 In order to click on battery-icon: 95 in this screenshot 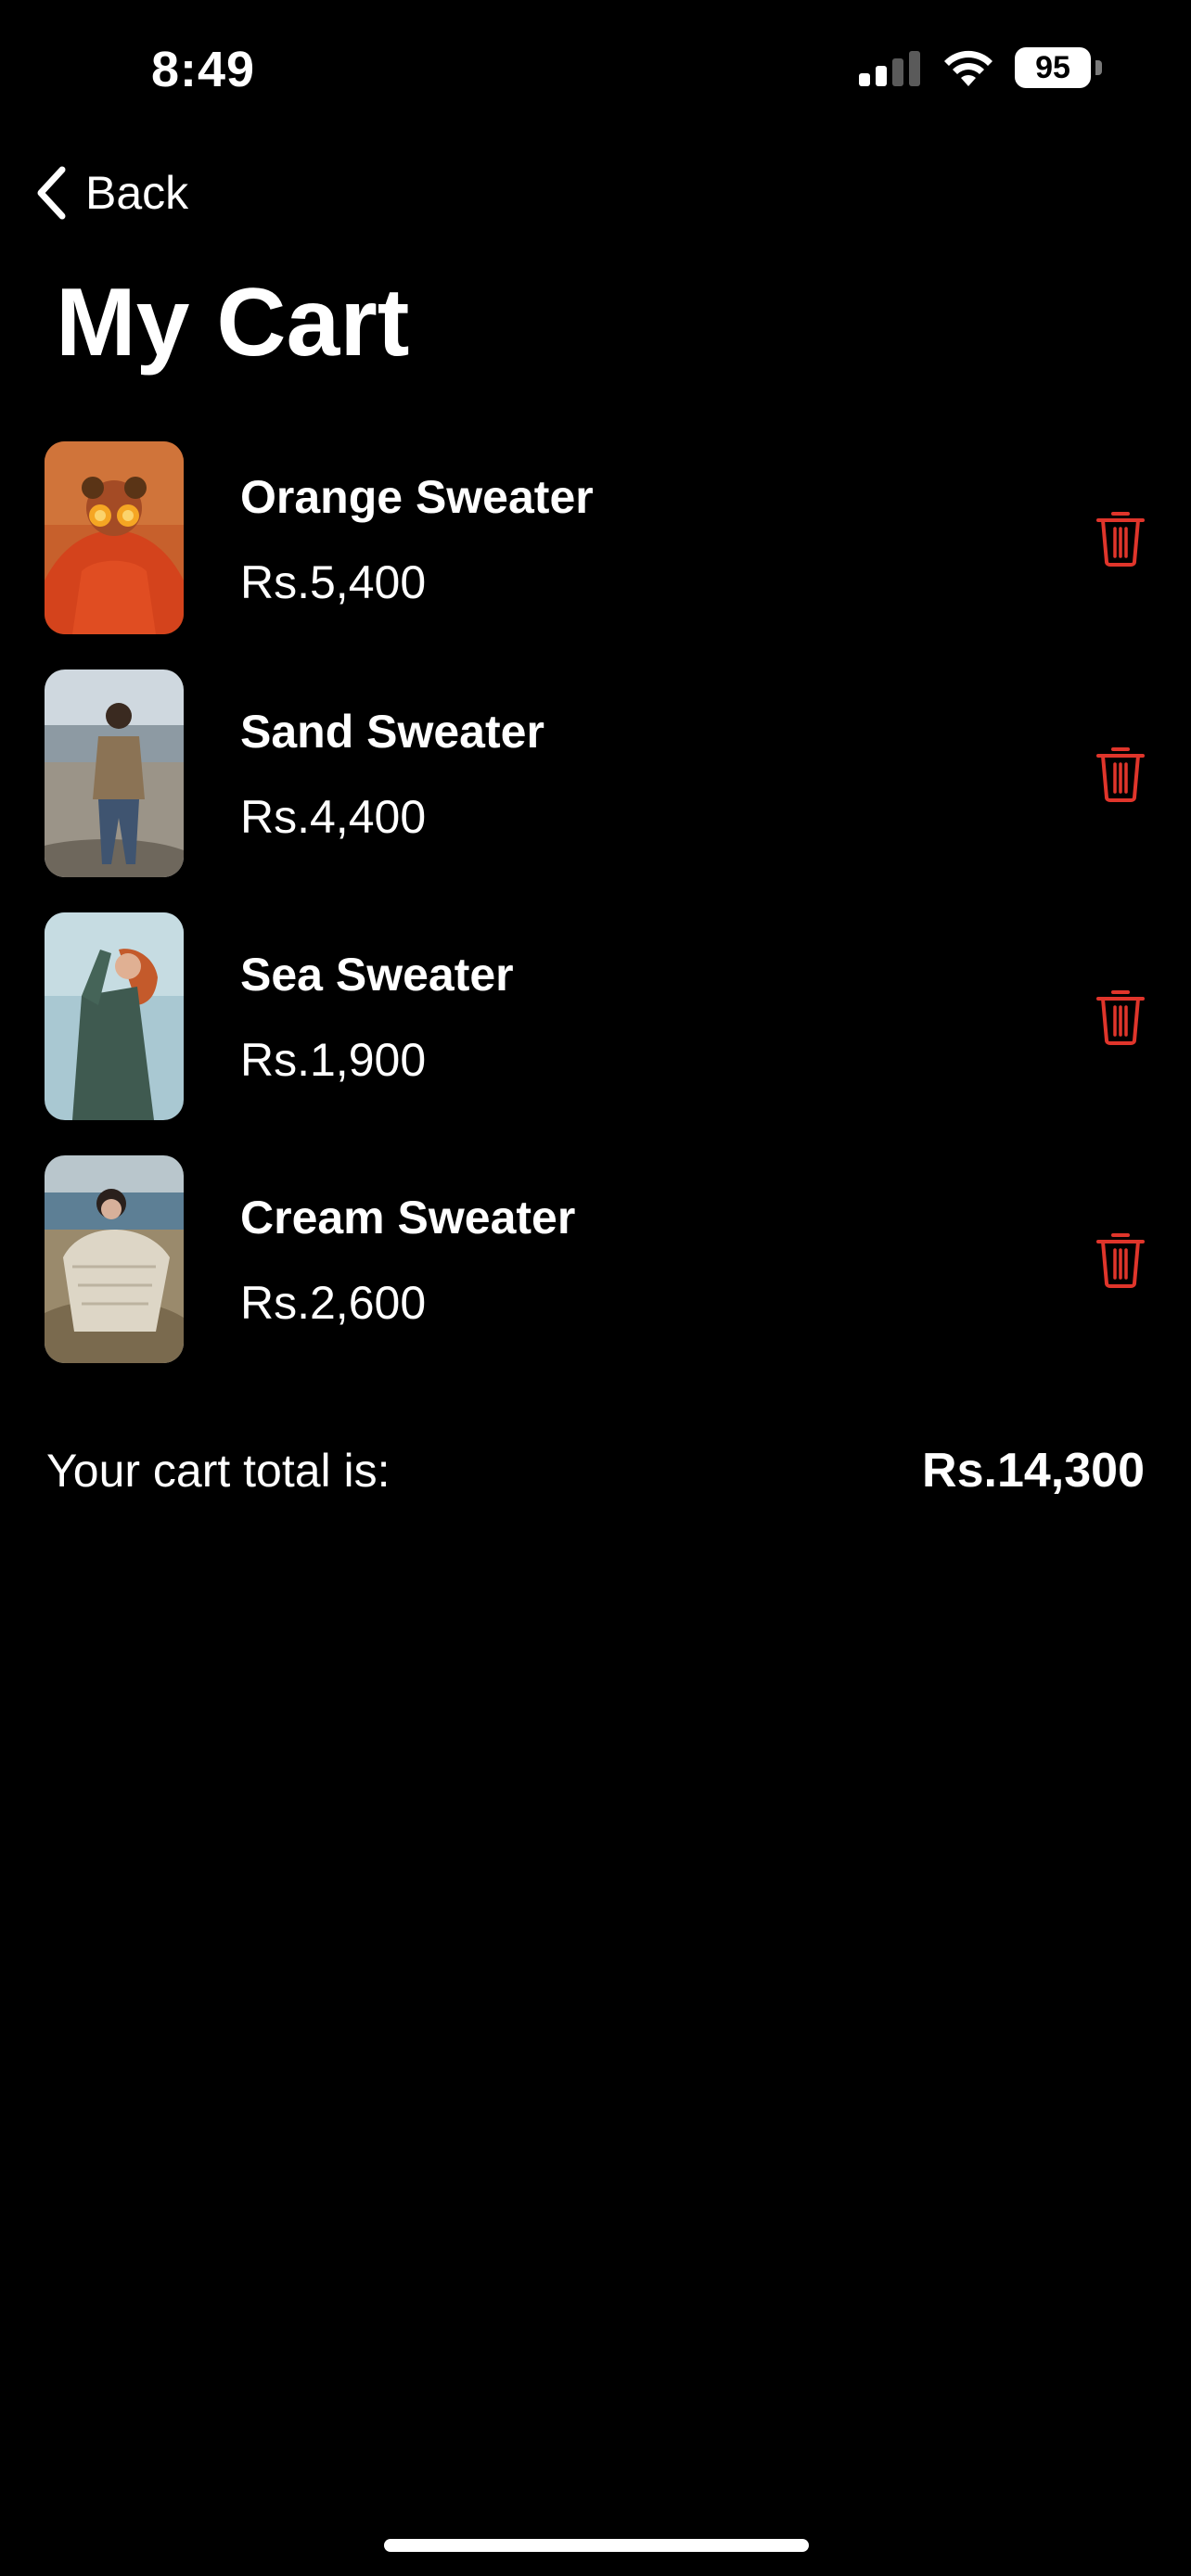, I will do `click(1058, 68)`.